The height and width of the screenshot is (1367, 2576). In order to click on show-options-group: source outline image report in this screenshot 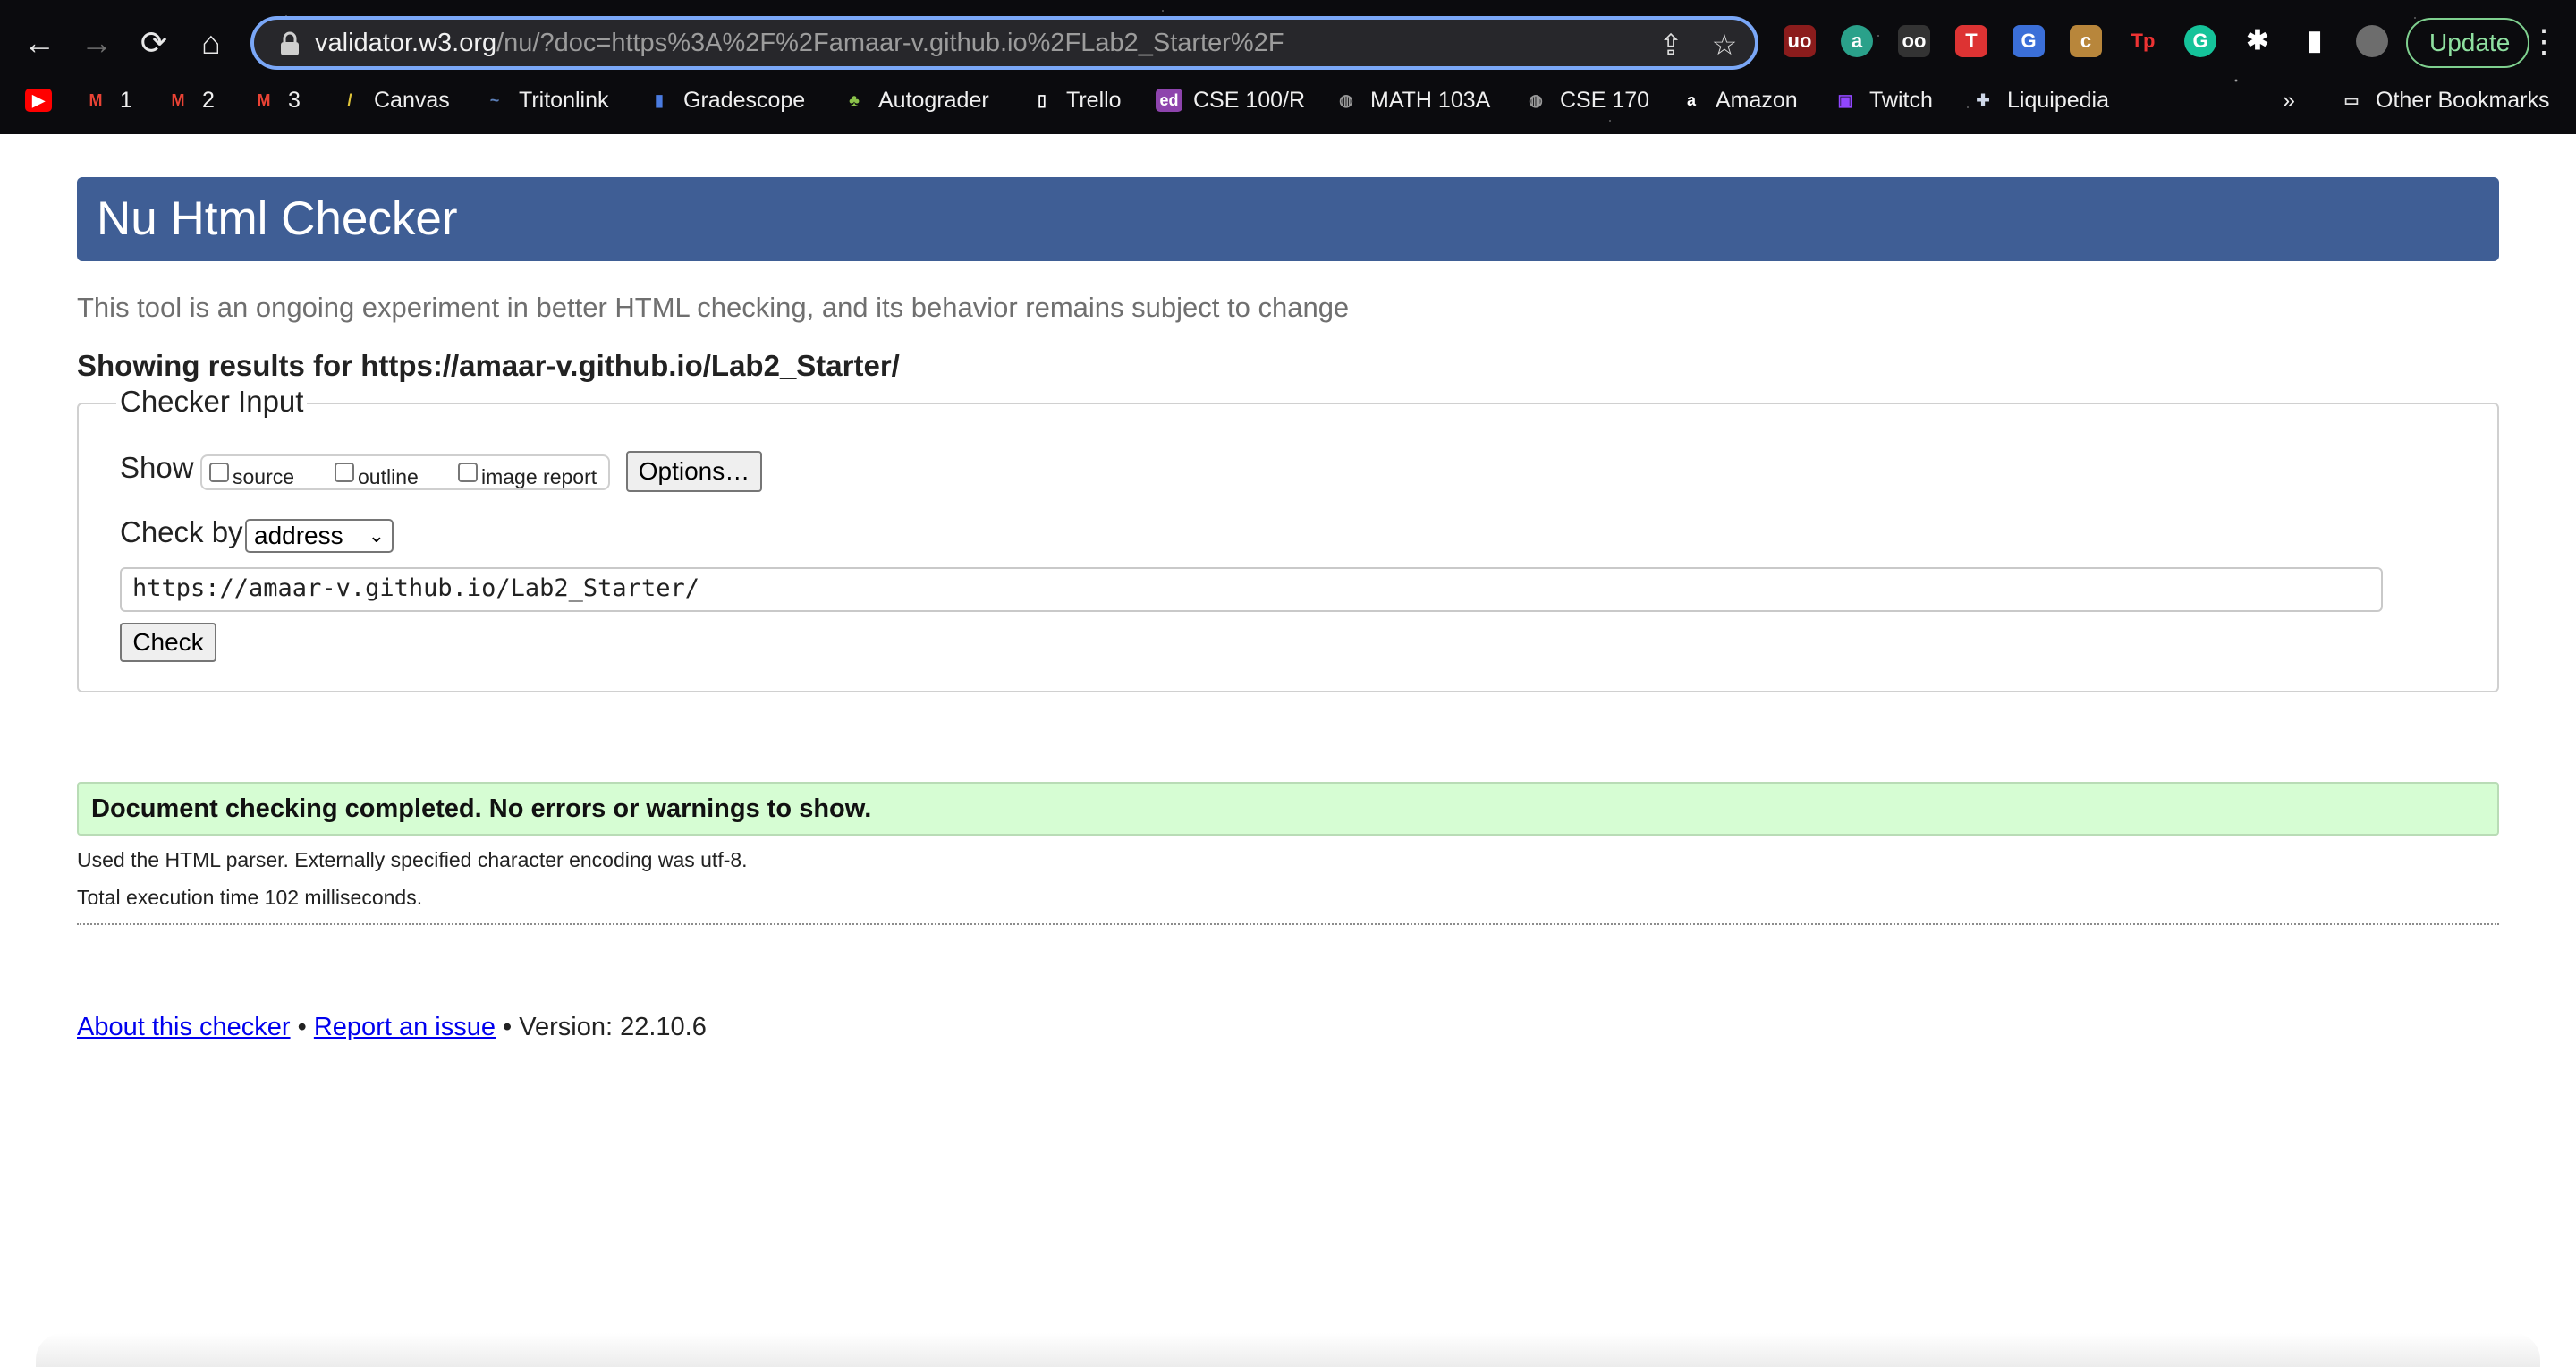, I will do `click(405, 472)`.